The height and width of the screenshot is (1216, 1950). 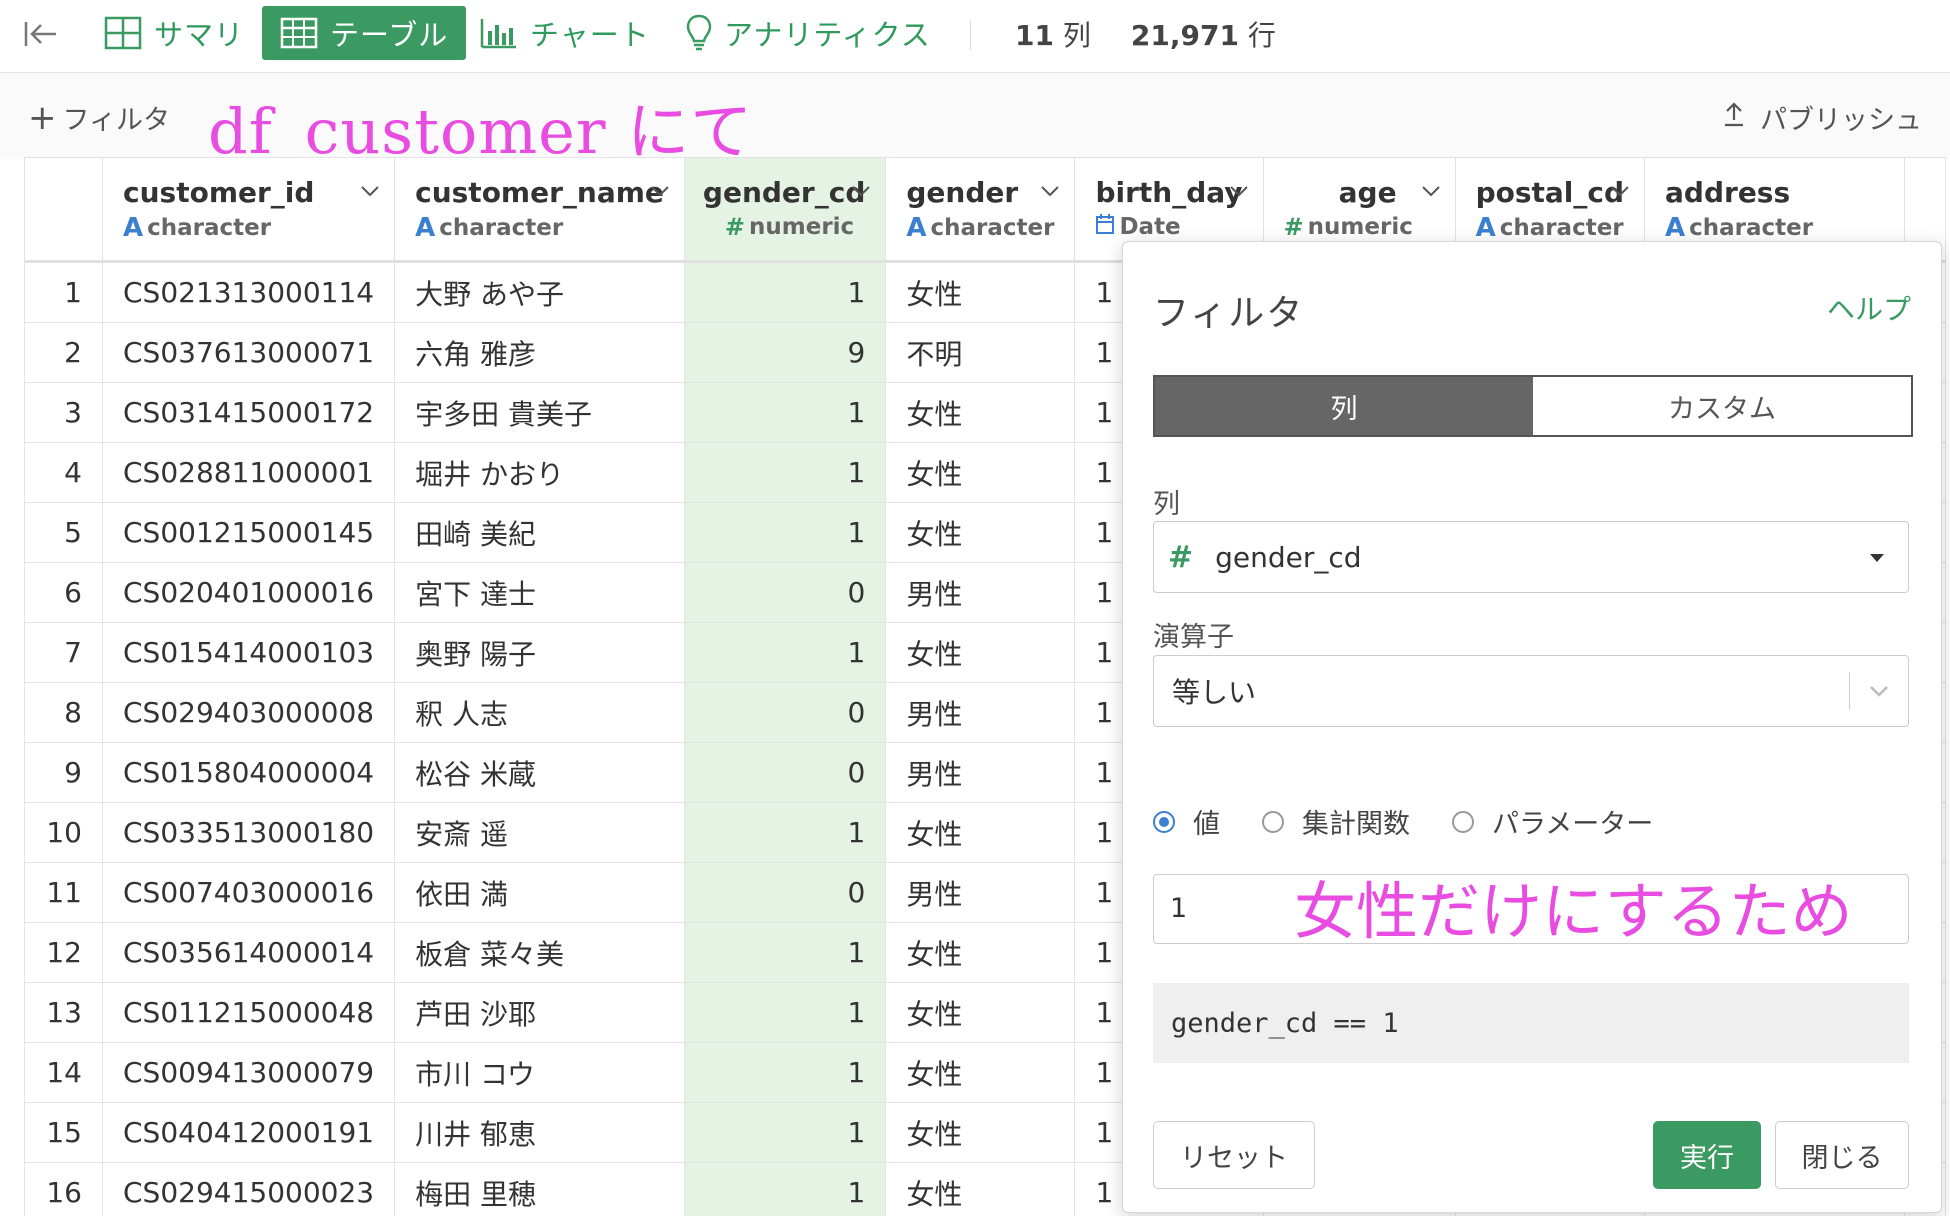 What do you see at coordinates (1344, 406) in the screenshot?
I see `tab-column-filter: 列` at bounding box center [1344, 406].